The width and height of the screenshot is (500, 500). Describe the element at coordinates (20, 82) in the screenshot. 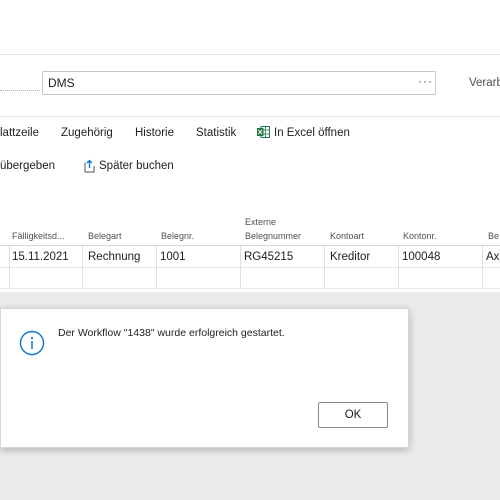

I see `field-caption-dots` at that location.